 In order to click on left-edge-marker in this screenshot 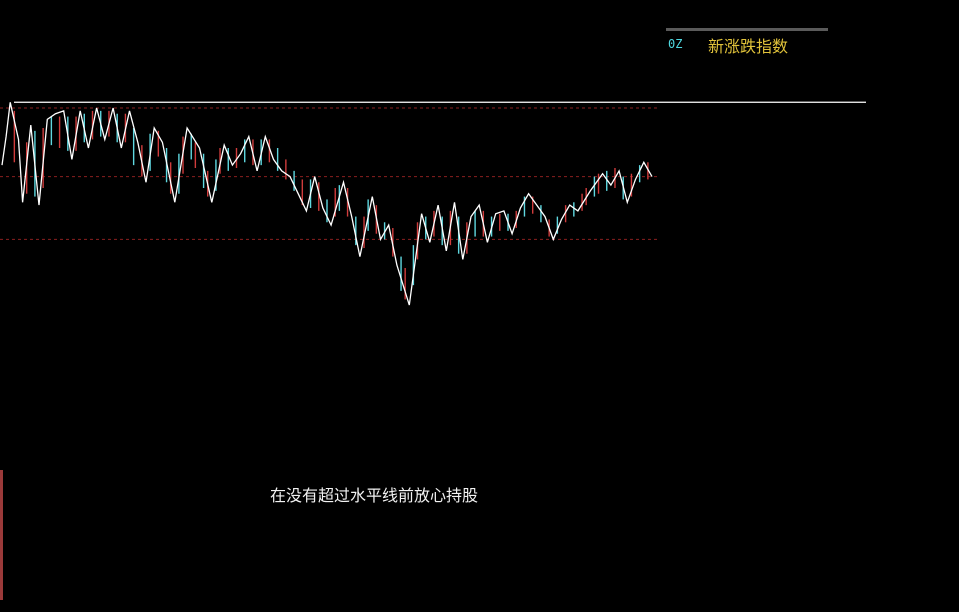, I will do `click(1, 535)`.